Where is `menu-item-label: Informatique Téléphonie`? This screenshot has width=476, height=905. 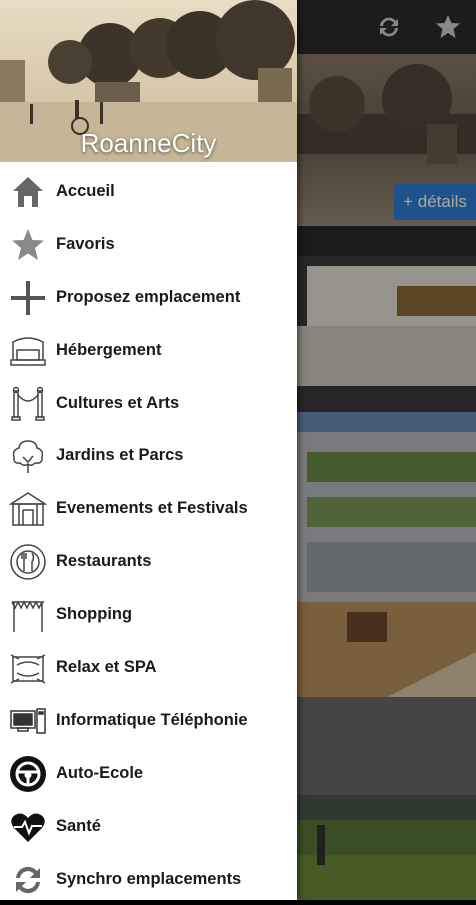 menu-item-label: Informatique Téléphonie is located at coordinates (152, 719).